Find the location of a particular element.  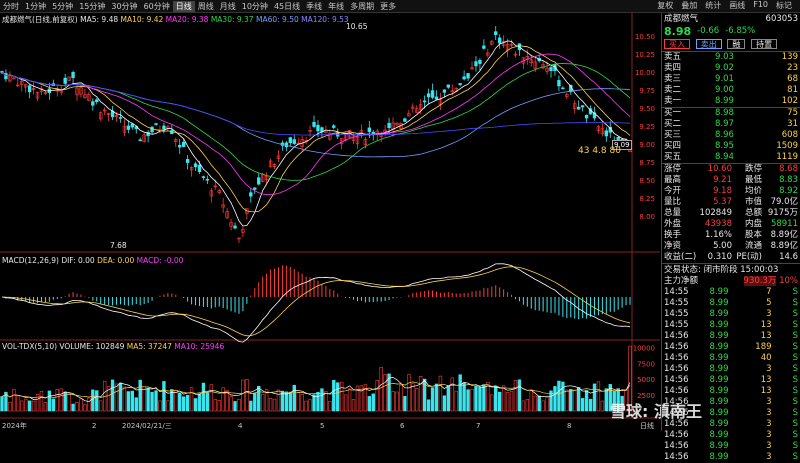

period-tab-2: 5分钟 is located at coordinates (62, 6).